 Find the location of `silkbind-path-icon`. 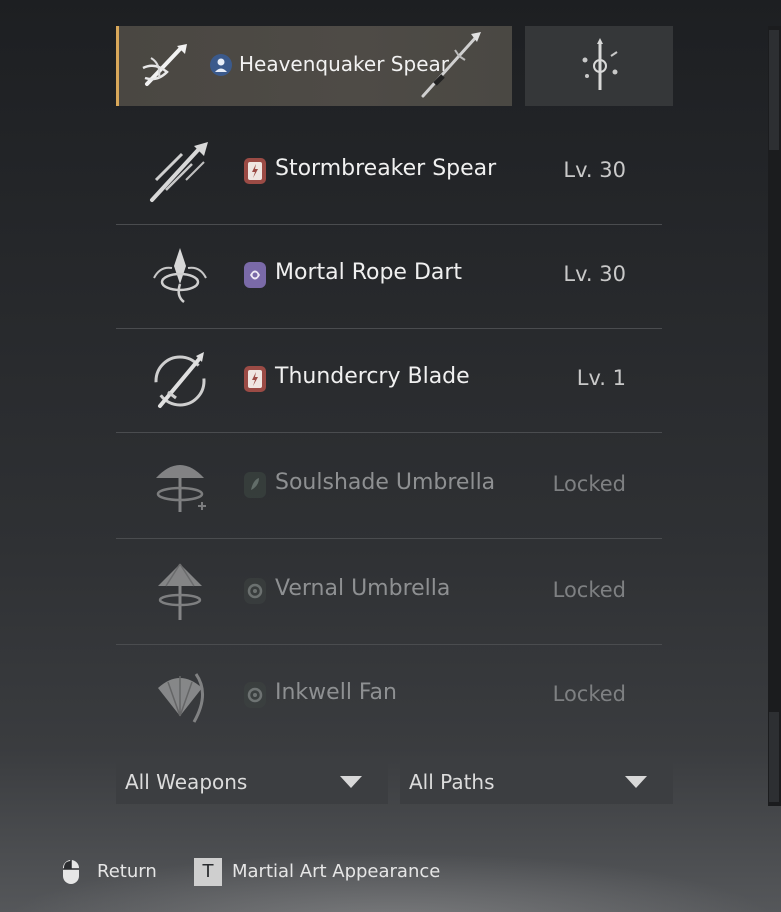

silkbind-path-icon is located at coordinates (255, 275).